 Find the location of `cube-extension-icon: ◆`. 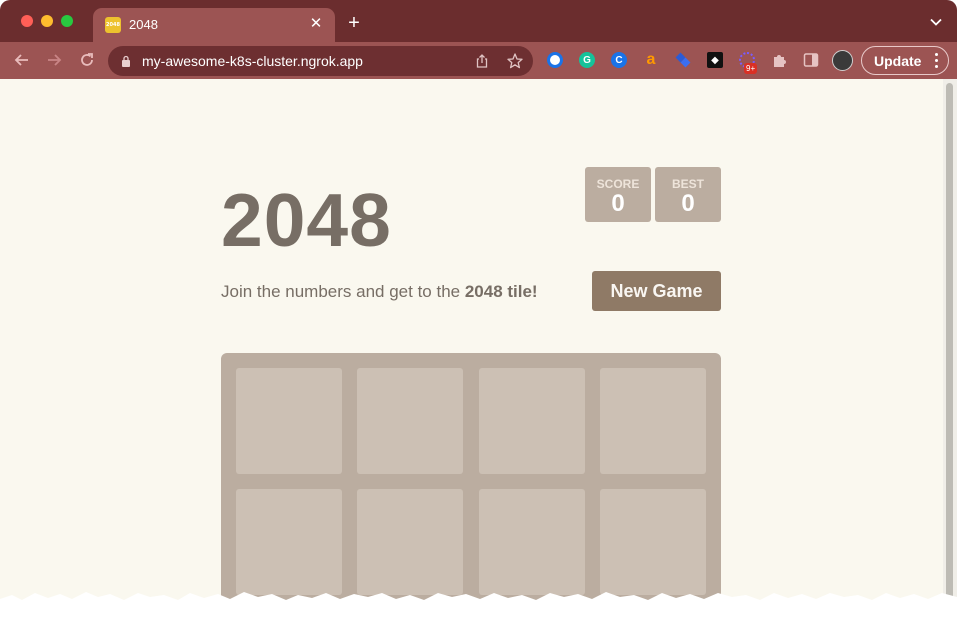

cube-extension-icon: ◆ is located at coordinates (715, 60).